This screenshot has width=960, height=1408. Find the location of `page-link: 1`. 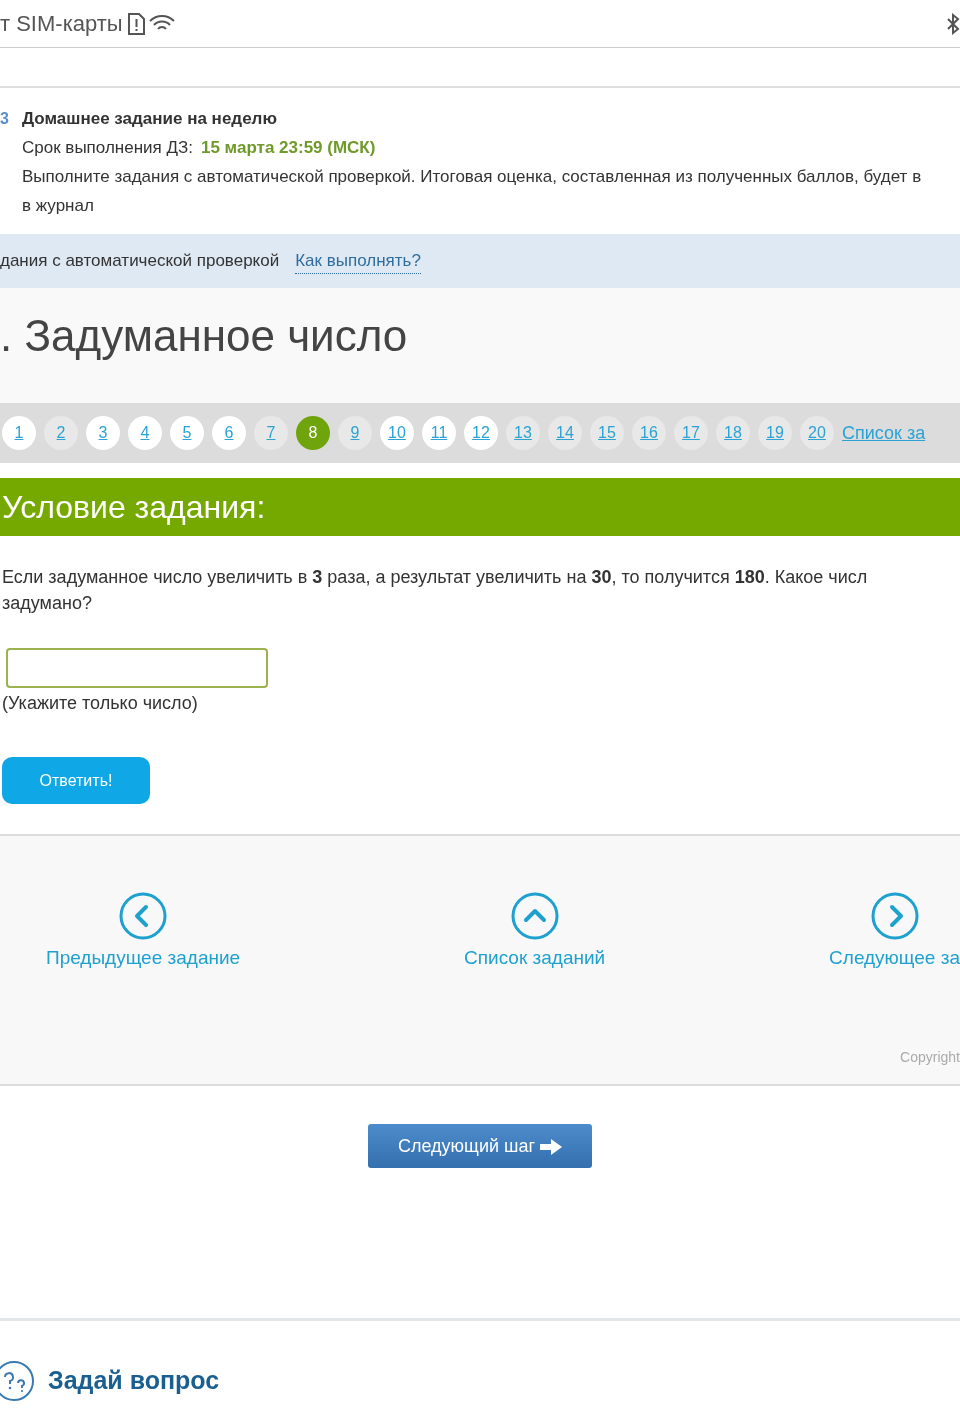

page-link: 1 is located at coordinates (19, 433).